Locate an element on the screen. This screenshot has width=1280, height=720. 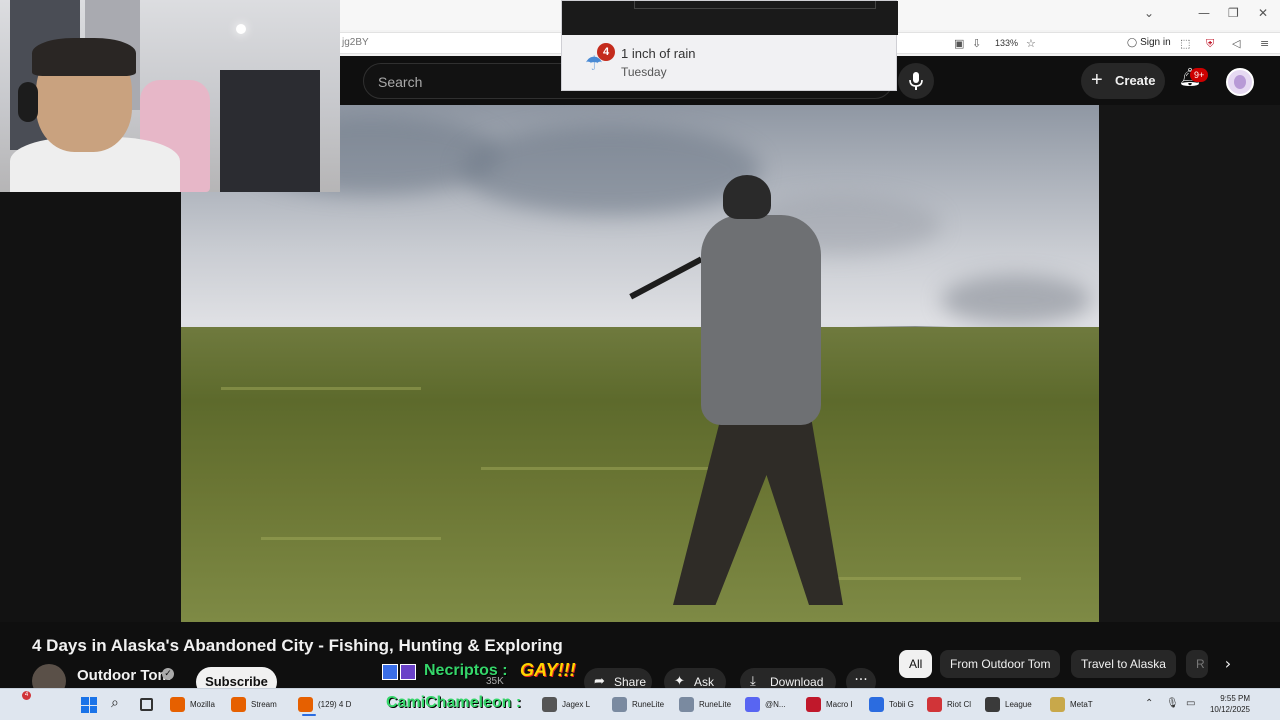
create-button: + Create is located at coordinates (1123, 81).